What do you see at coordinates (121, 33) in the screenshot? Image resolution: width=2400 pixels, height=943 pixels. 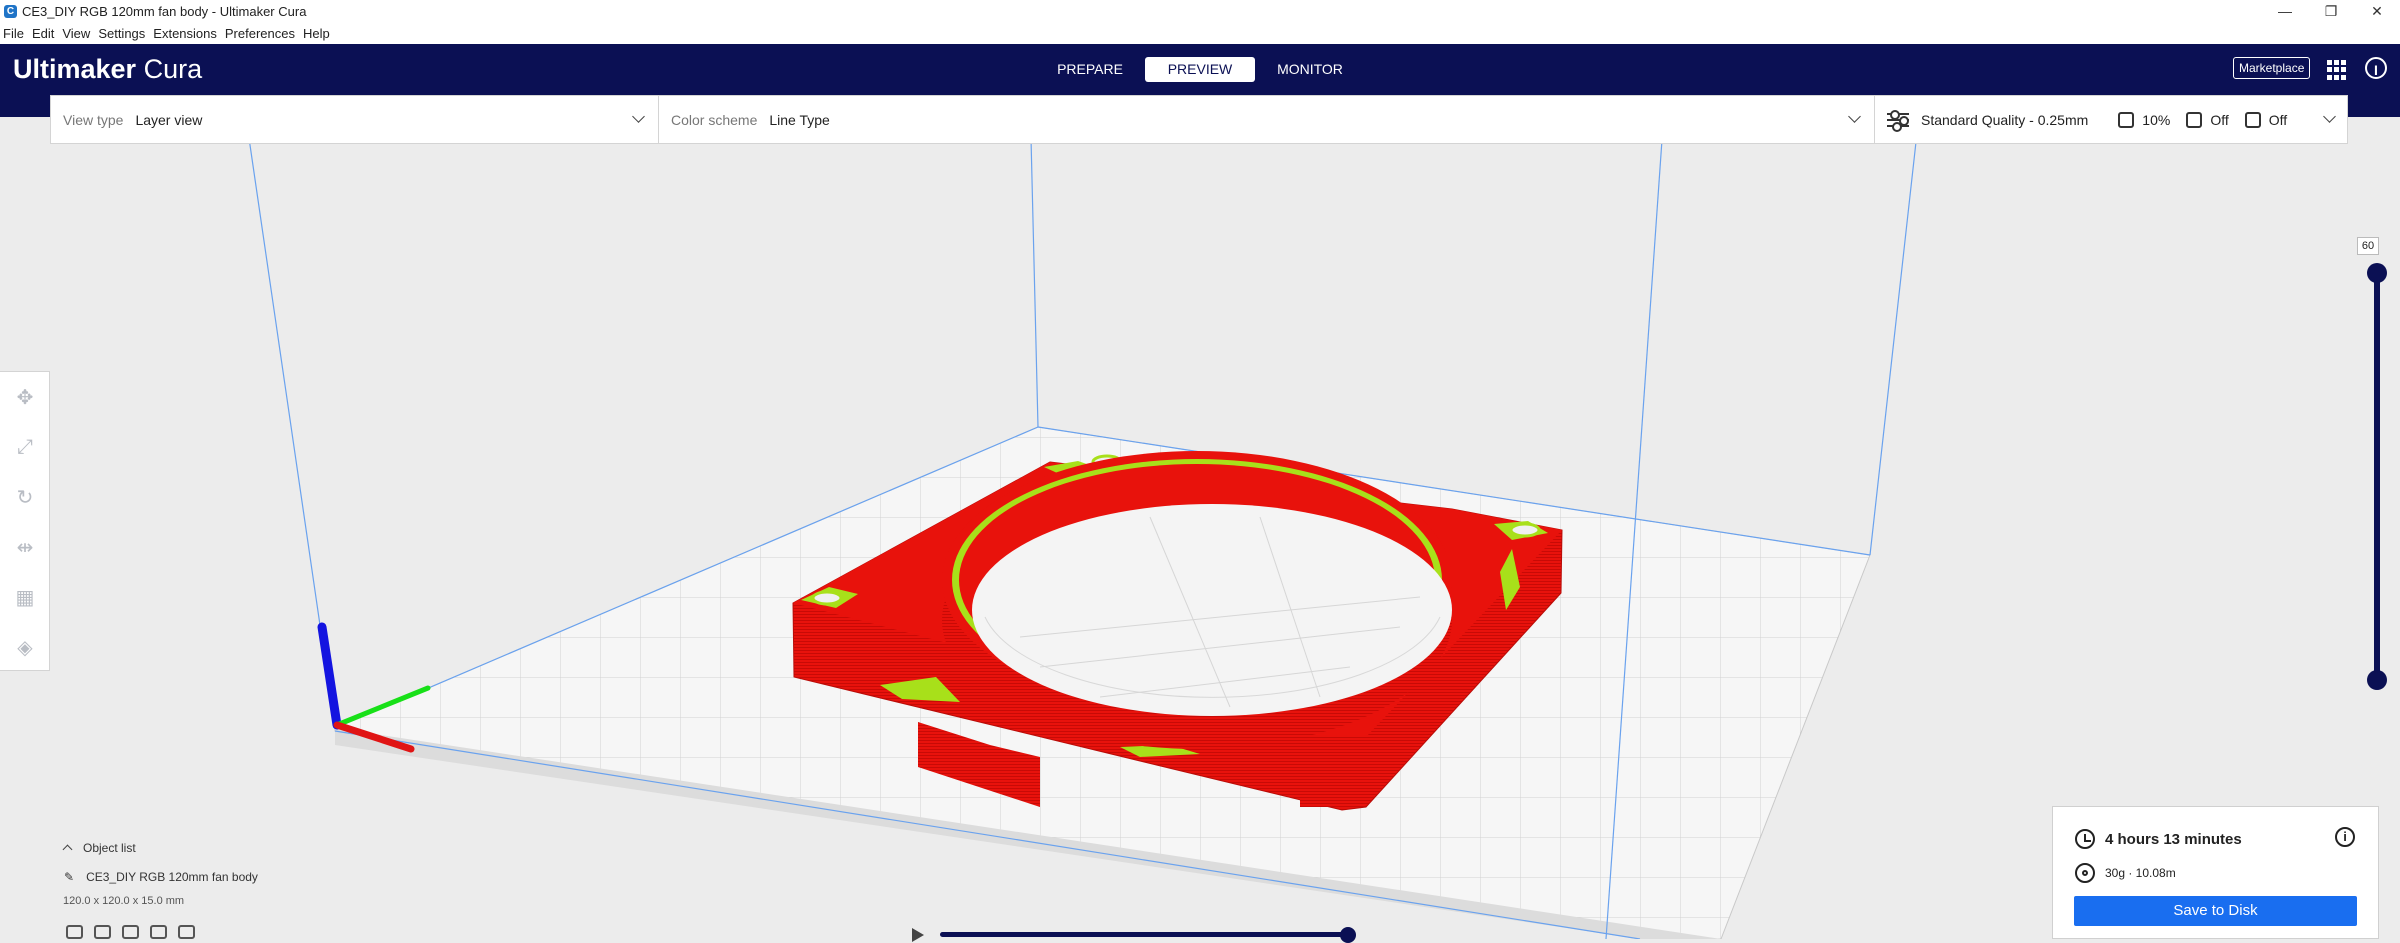 I see `menu-settings: Settings` at bounding box center [121, 33].